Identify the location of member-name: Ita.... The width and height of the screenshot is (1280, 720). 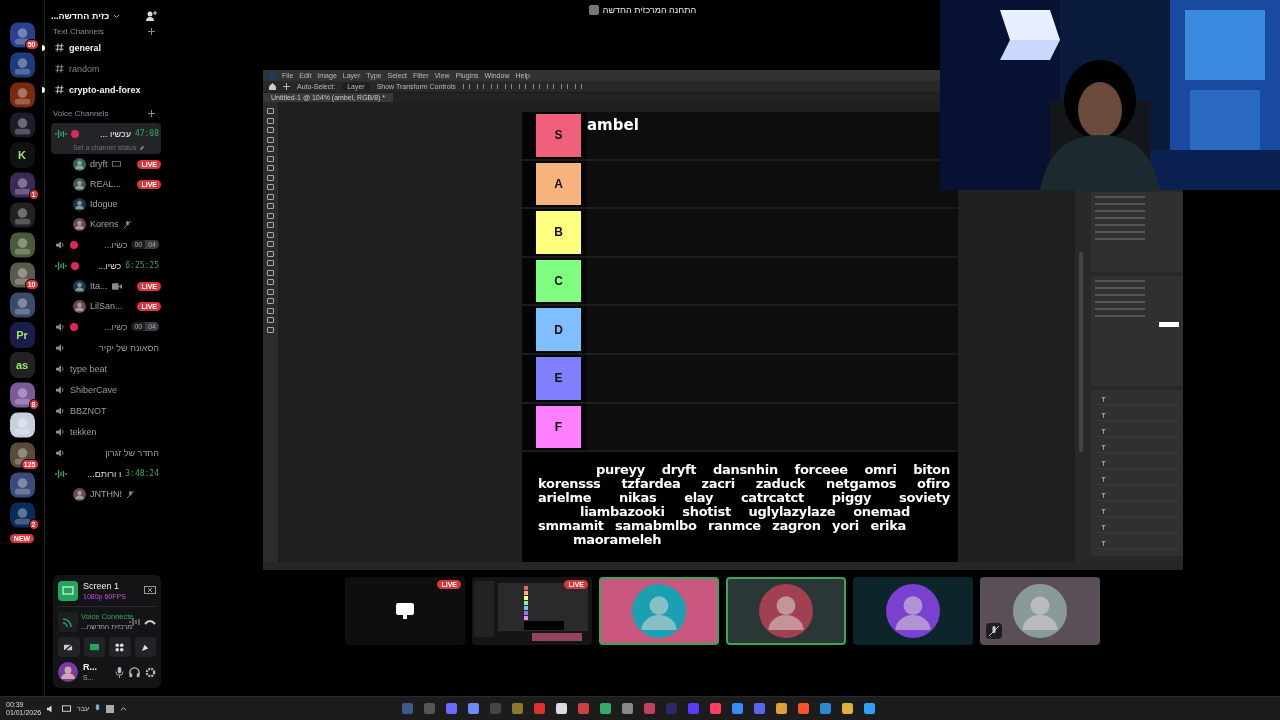
(99, 286).